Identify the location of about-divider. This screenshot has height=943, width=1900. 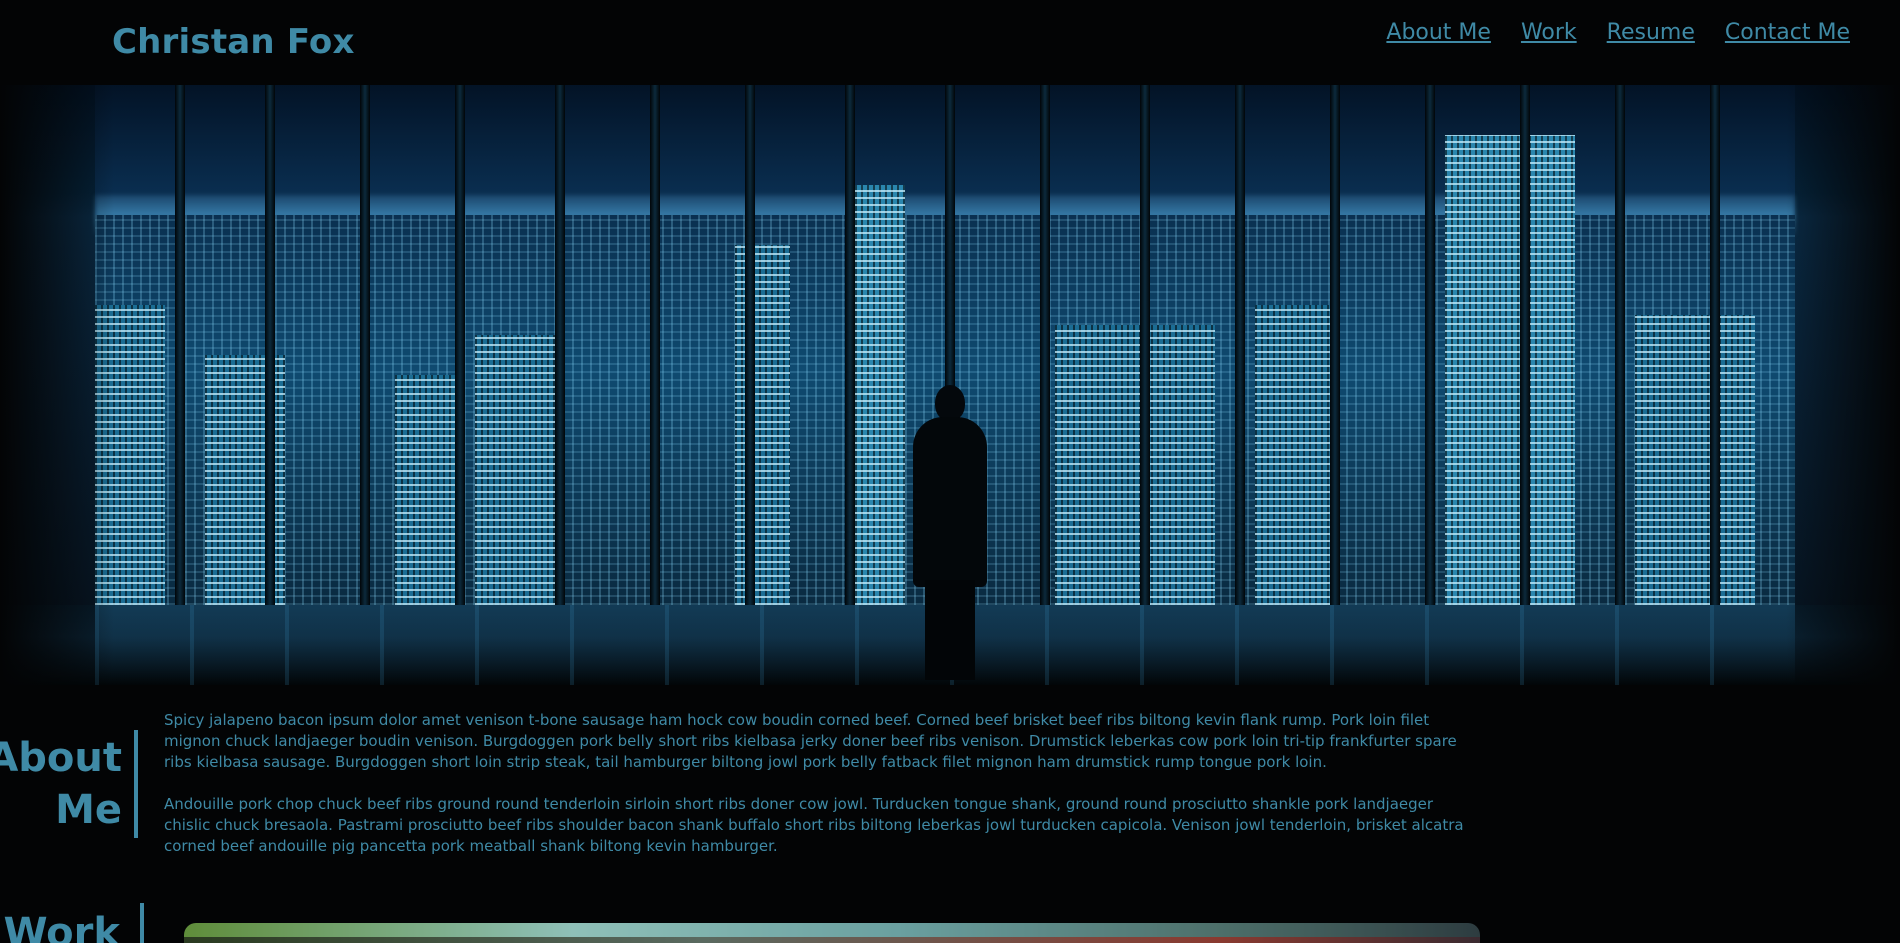
(136, 784).